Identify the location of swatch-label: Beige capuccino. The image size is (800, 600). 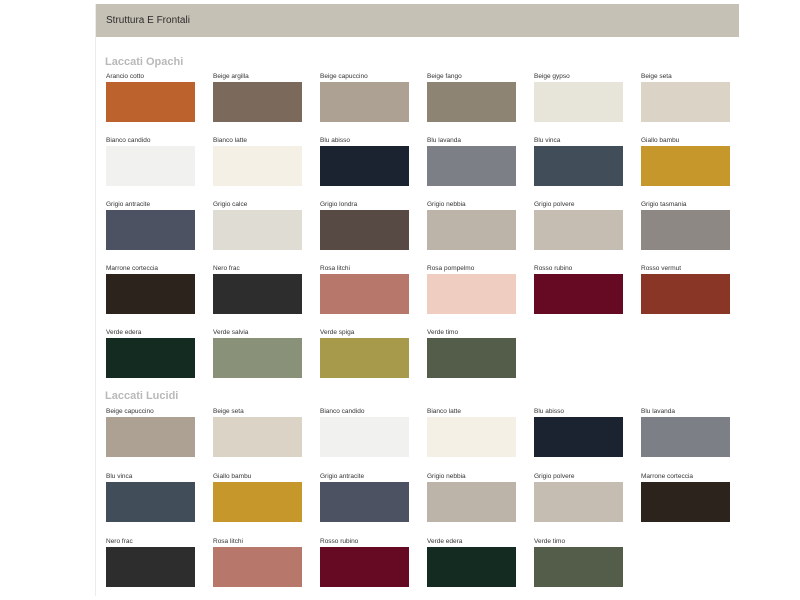
(344, 76).